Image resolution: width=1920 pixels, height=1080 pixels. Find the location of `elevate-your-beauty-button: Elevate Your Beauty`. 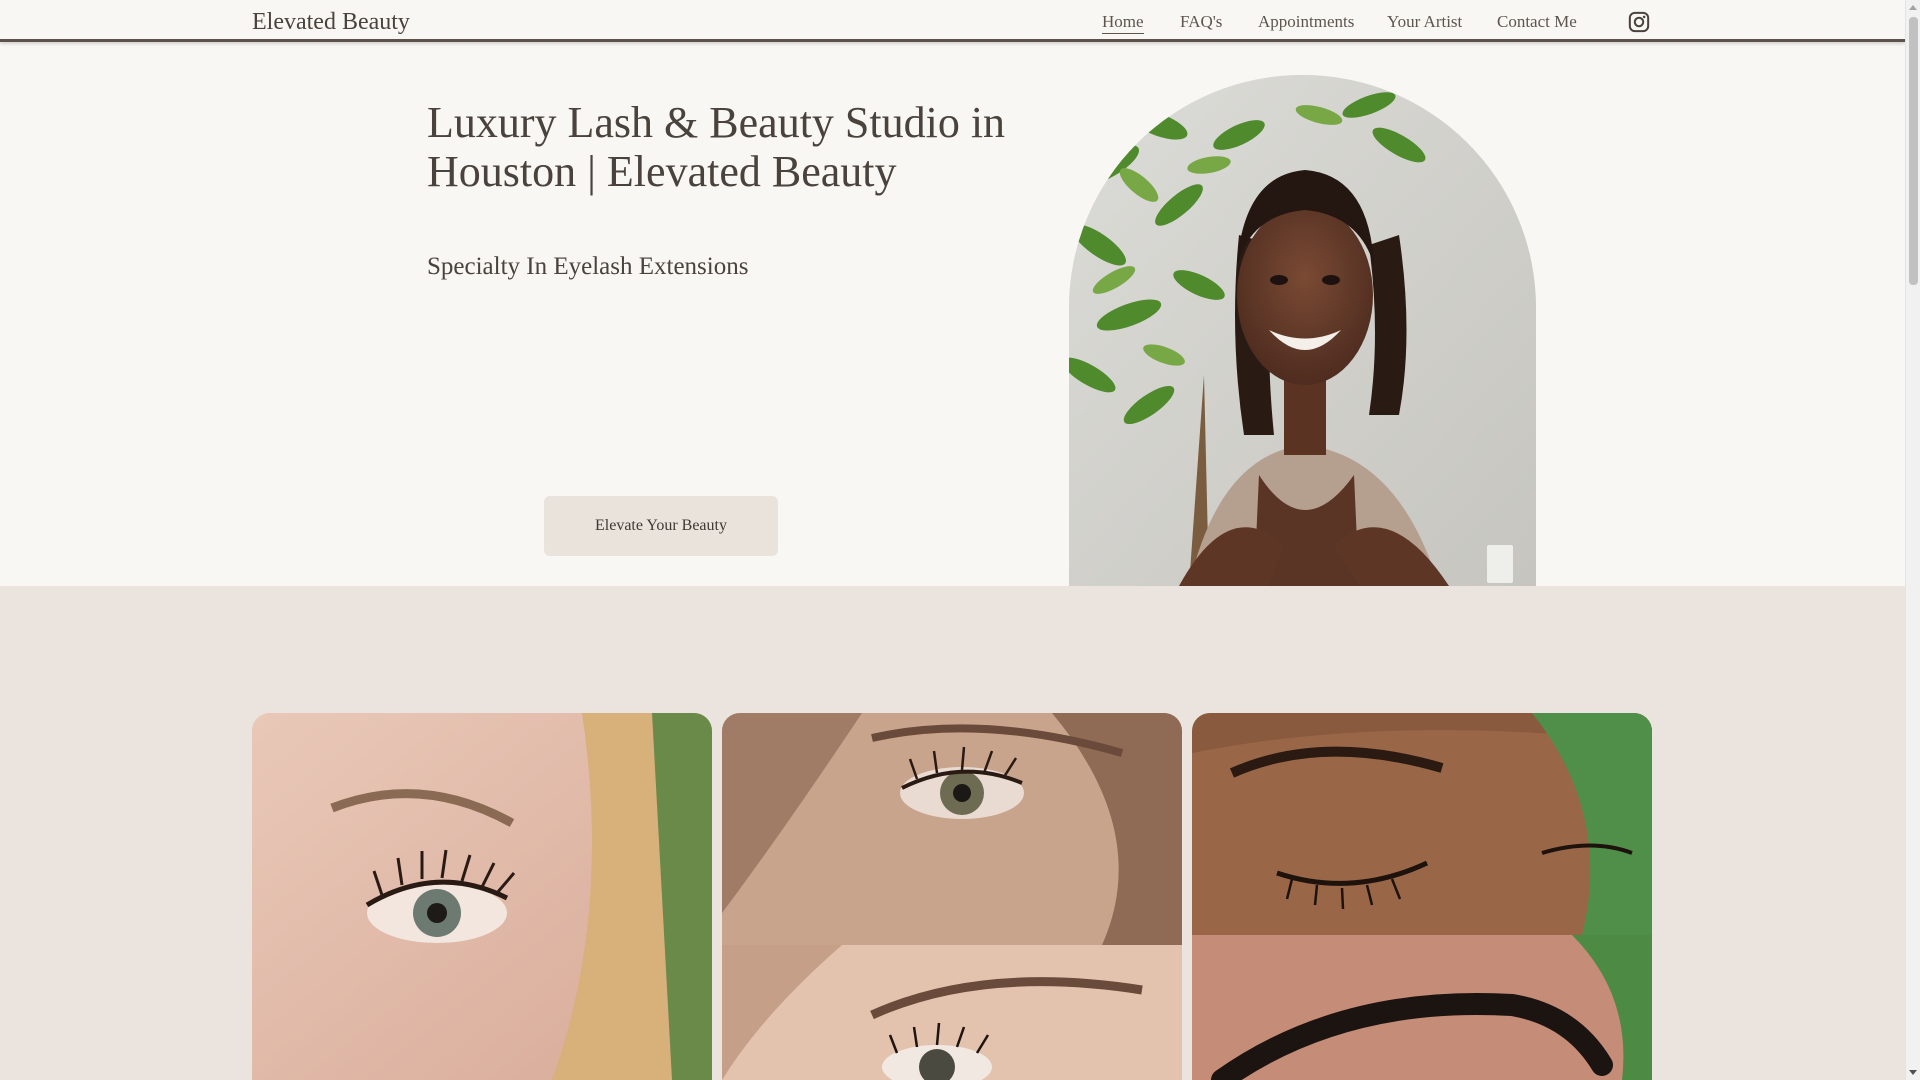

elevate-your-beauty-button: Elevate Your Beauty is located at coordinates (661, 526).